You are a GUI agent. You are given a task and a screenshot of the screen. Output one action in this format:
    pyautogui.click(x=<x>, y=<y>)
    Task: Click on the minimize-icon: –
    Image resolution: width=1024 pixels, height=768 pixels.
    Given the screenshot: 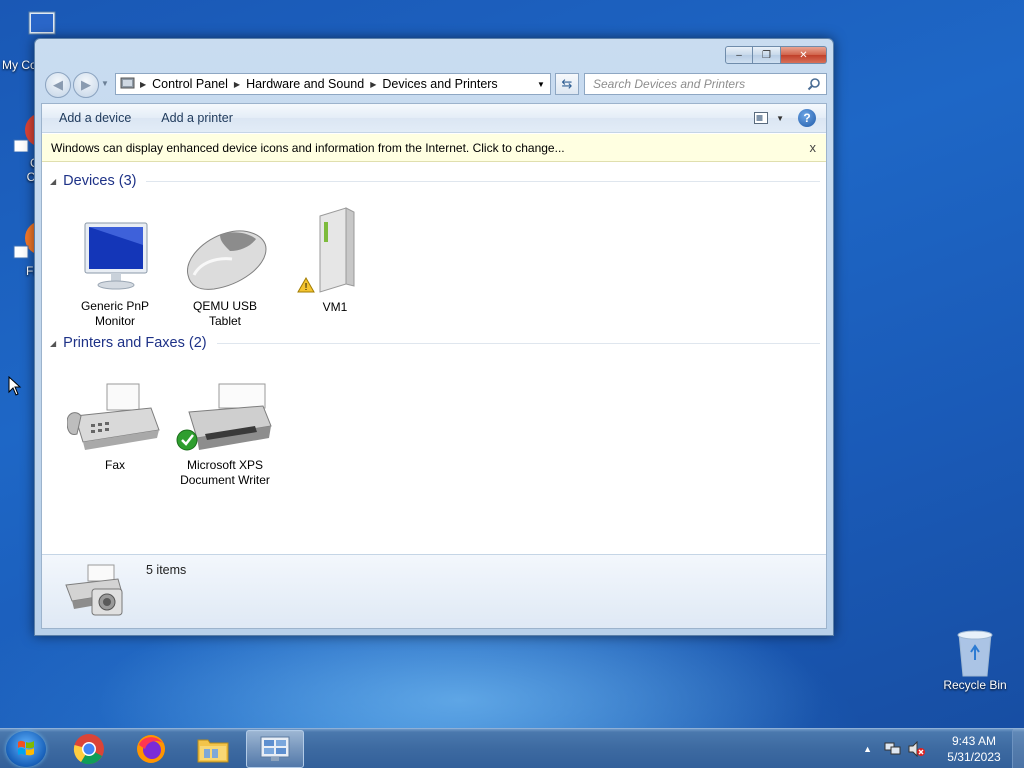 What is the action you would take?
    pyautogui.click(x=739, y=55)
    